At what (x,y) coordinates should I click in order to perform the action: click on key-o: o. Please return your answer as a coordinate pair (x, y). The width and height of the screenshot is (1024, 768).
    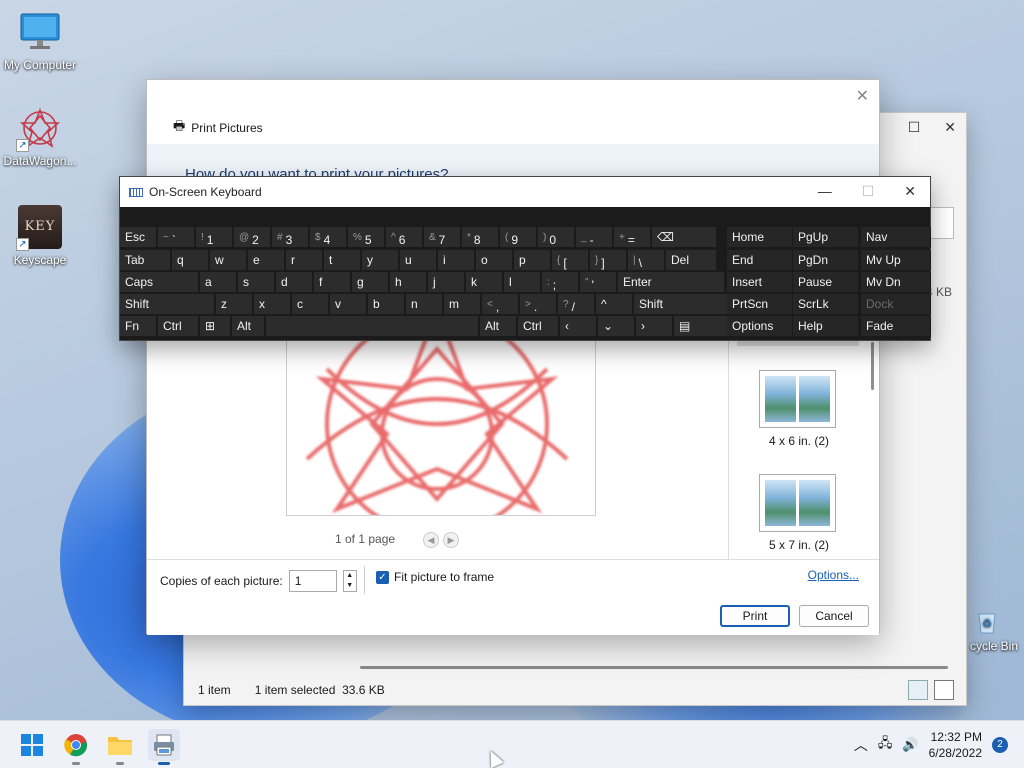
    Looking at the image, I should click on (494, 260).